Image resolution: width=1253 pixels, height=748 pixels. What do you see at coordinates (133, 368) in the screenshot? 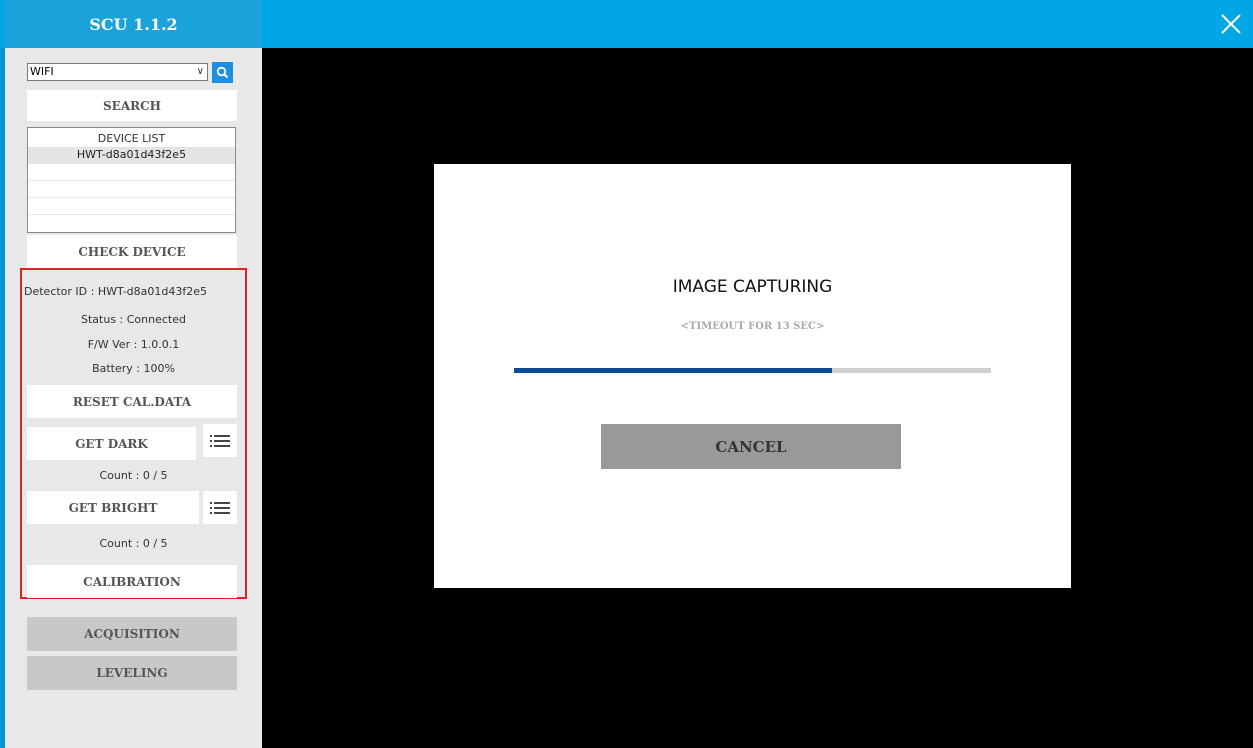
I see `battery-text: Battery : 100%` at bounding box center [133, 368].